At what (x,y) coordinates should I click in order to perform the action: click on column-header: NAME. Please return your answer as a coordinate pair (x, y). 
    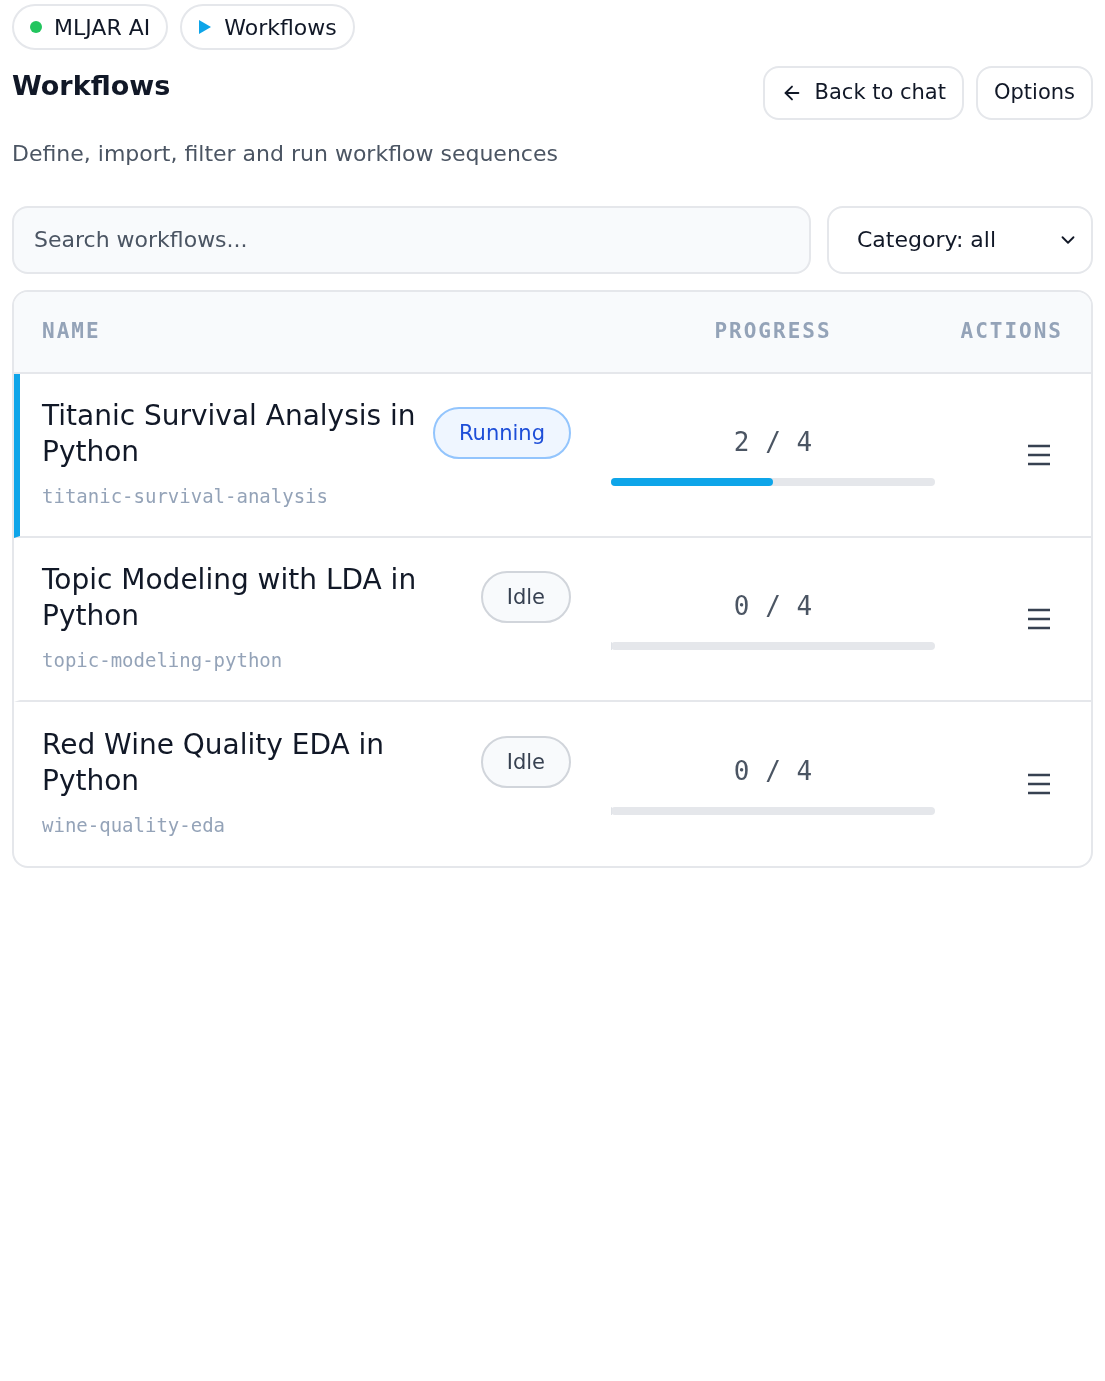
    Looking at the image, I should click on (71, 331).